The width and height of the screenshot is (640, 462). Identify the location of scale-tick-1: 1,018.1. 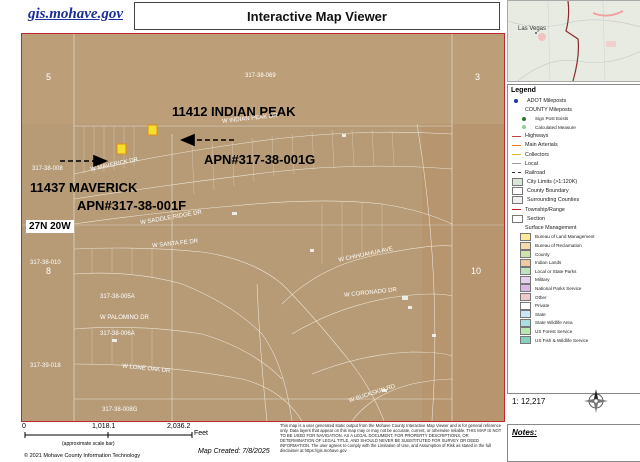
(104, 426).